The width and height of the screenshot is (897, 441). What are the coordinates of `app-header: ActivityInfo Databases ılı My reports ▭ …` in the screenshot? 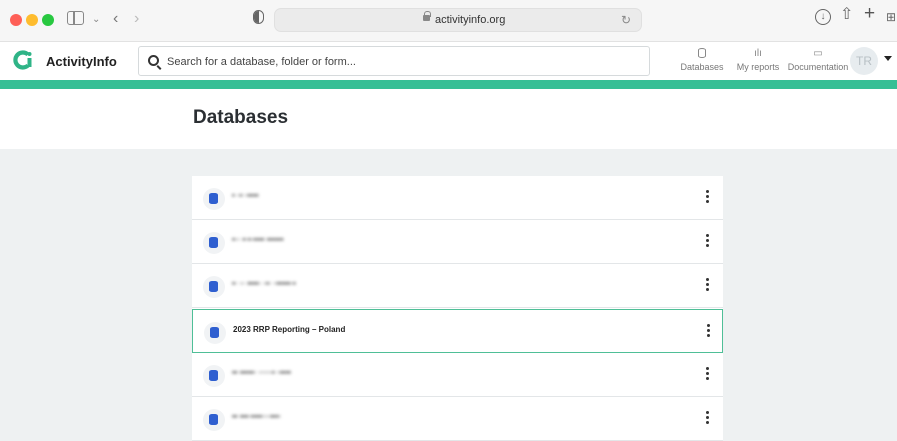 It's located at (448, 61).